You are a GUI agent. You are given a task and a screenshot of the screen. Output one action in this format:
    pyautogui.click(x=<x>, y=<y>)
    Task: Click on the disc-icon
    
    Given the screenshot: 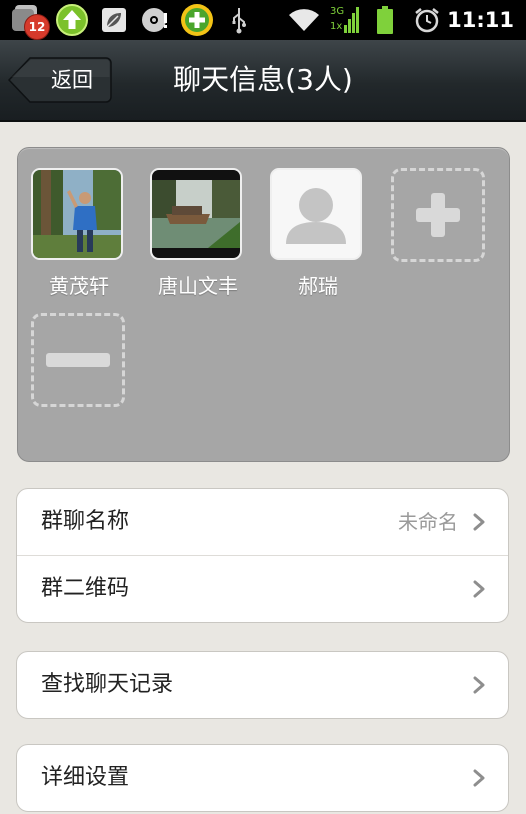 What is the action you would take?
    pyautogui.click(x=155, y=20)
    